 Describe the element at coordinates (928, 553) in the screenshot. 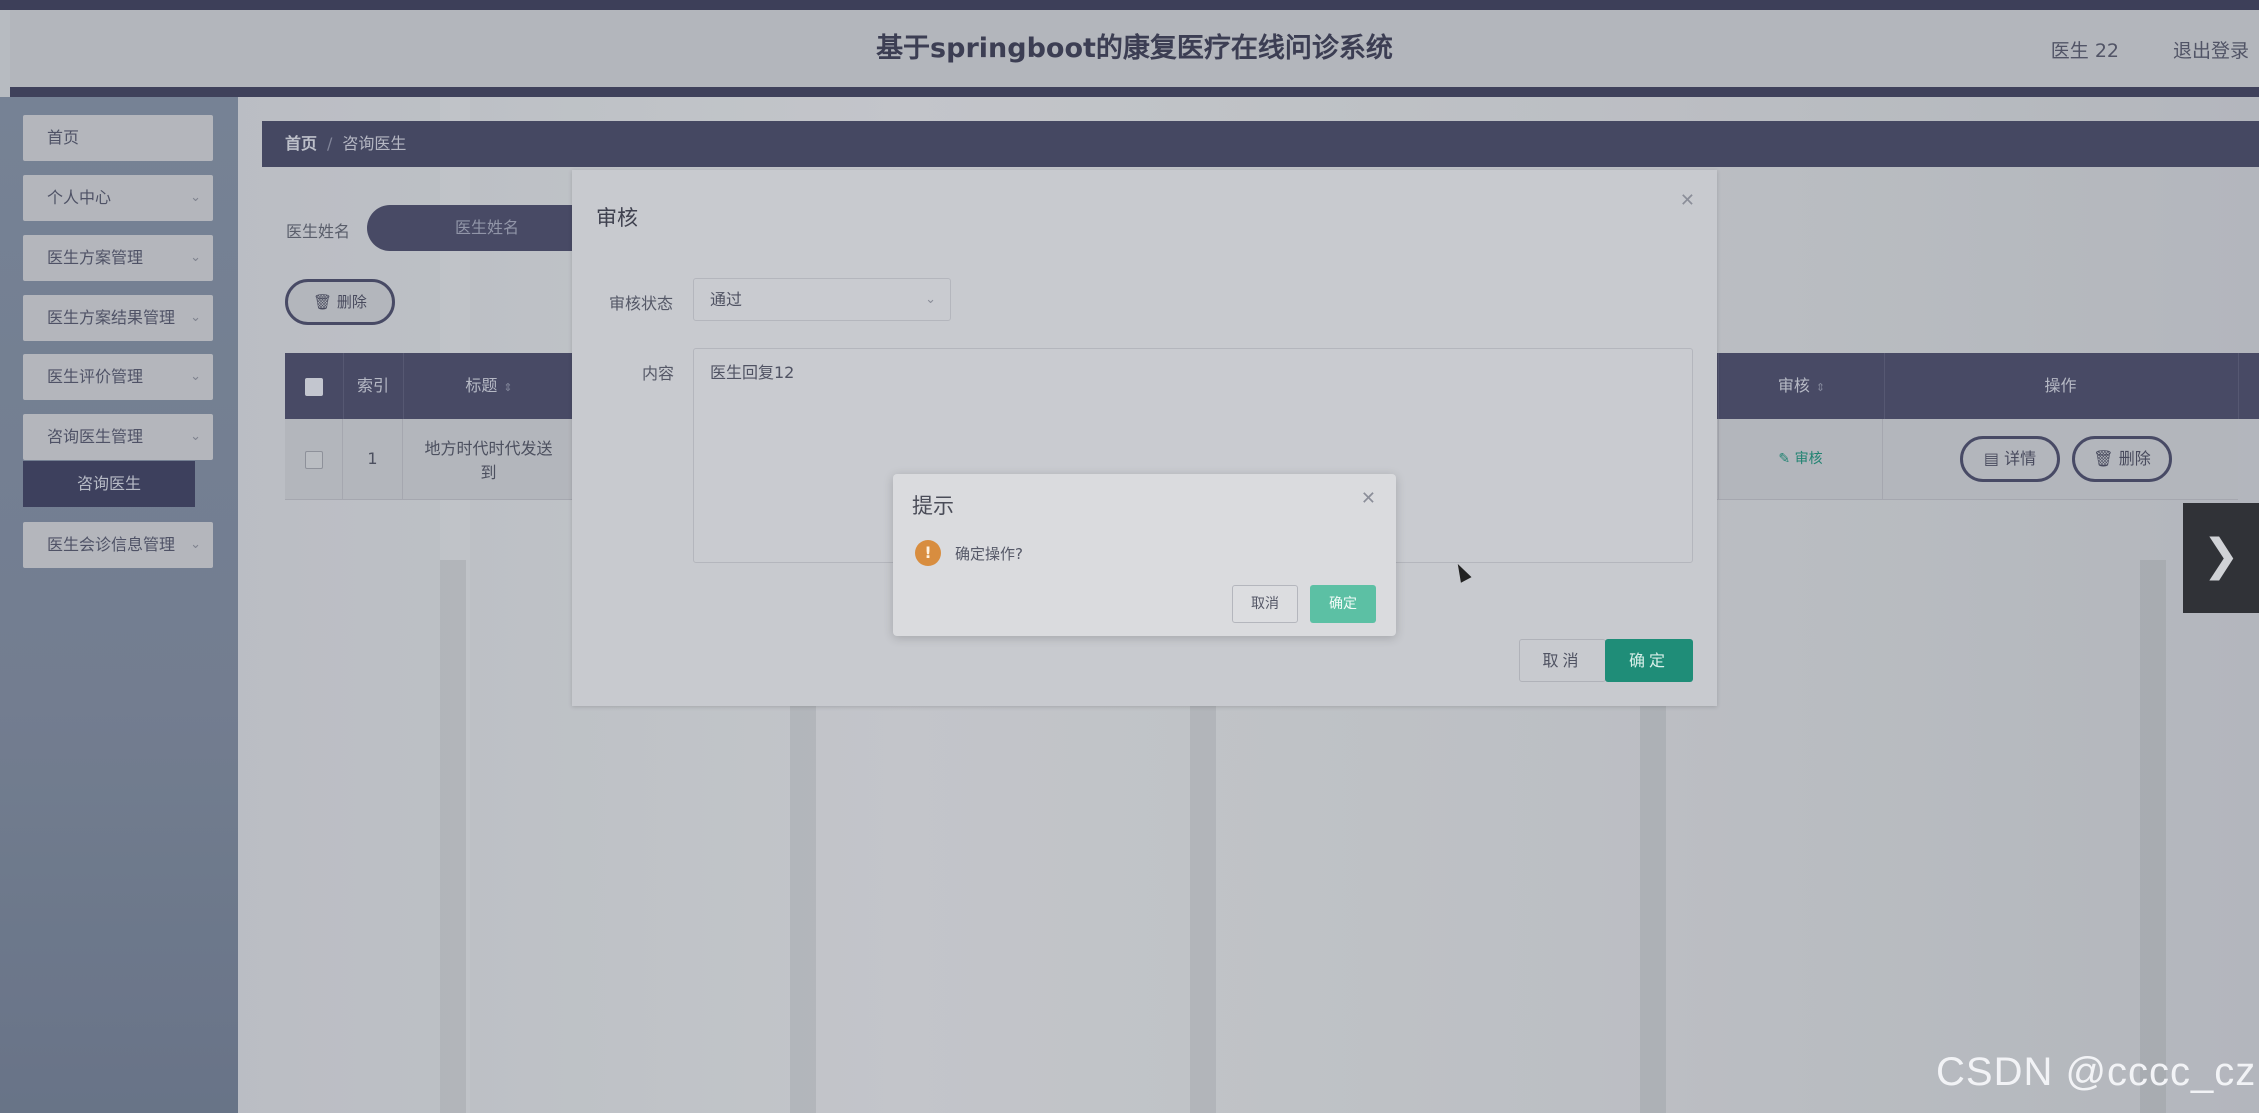

I see `warning-icon: !` at that location.